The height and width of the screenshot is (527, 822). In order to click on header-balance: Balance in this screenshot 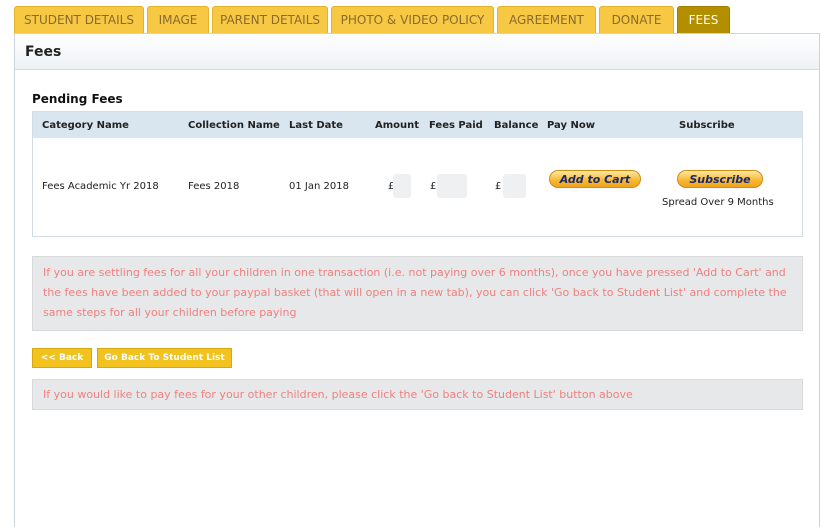, I will do `click(516, 125)`.